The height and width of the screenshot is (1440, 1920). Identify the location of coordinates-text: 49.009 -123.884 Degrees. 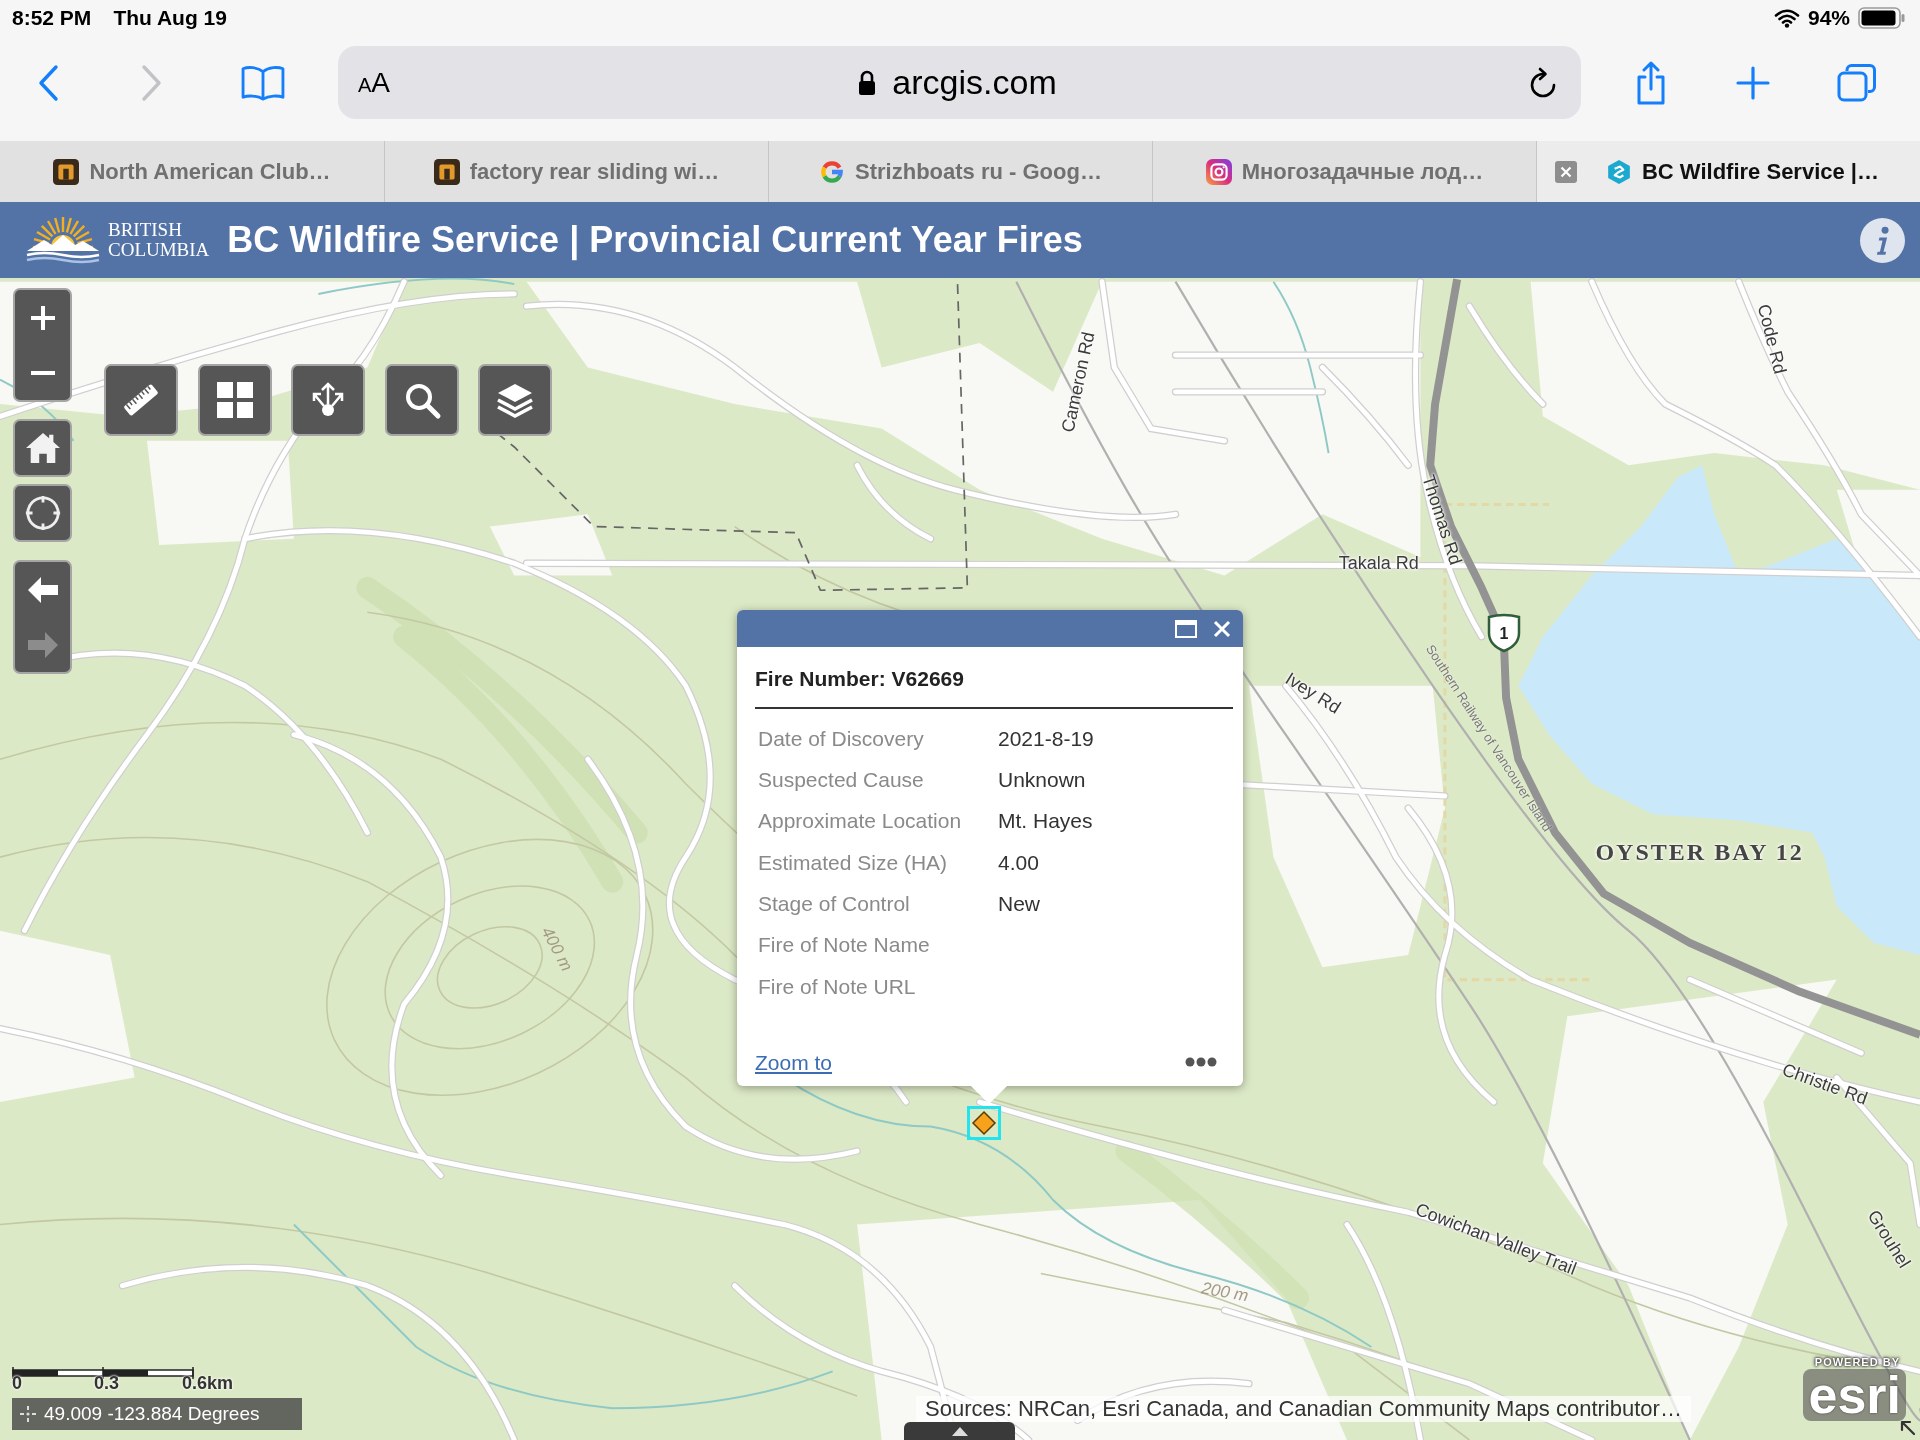
(152, 1413).